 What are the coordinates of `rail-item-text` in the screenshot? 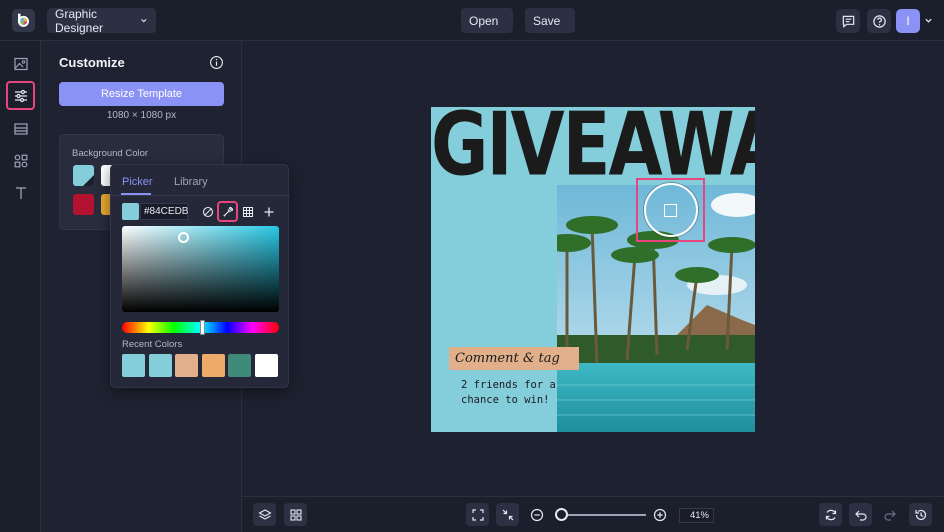 It's located at (20, 192).